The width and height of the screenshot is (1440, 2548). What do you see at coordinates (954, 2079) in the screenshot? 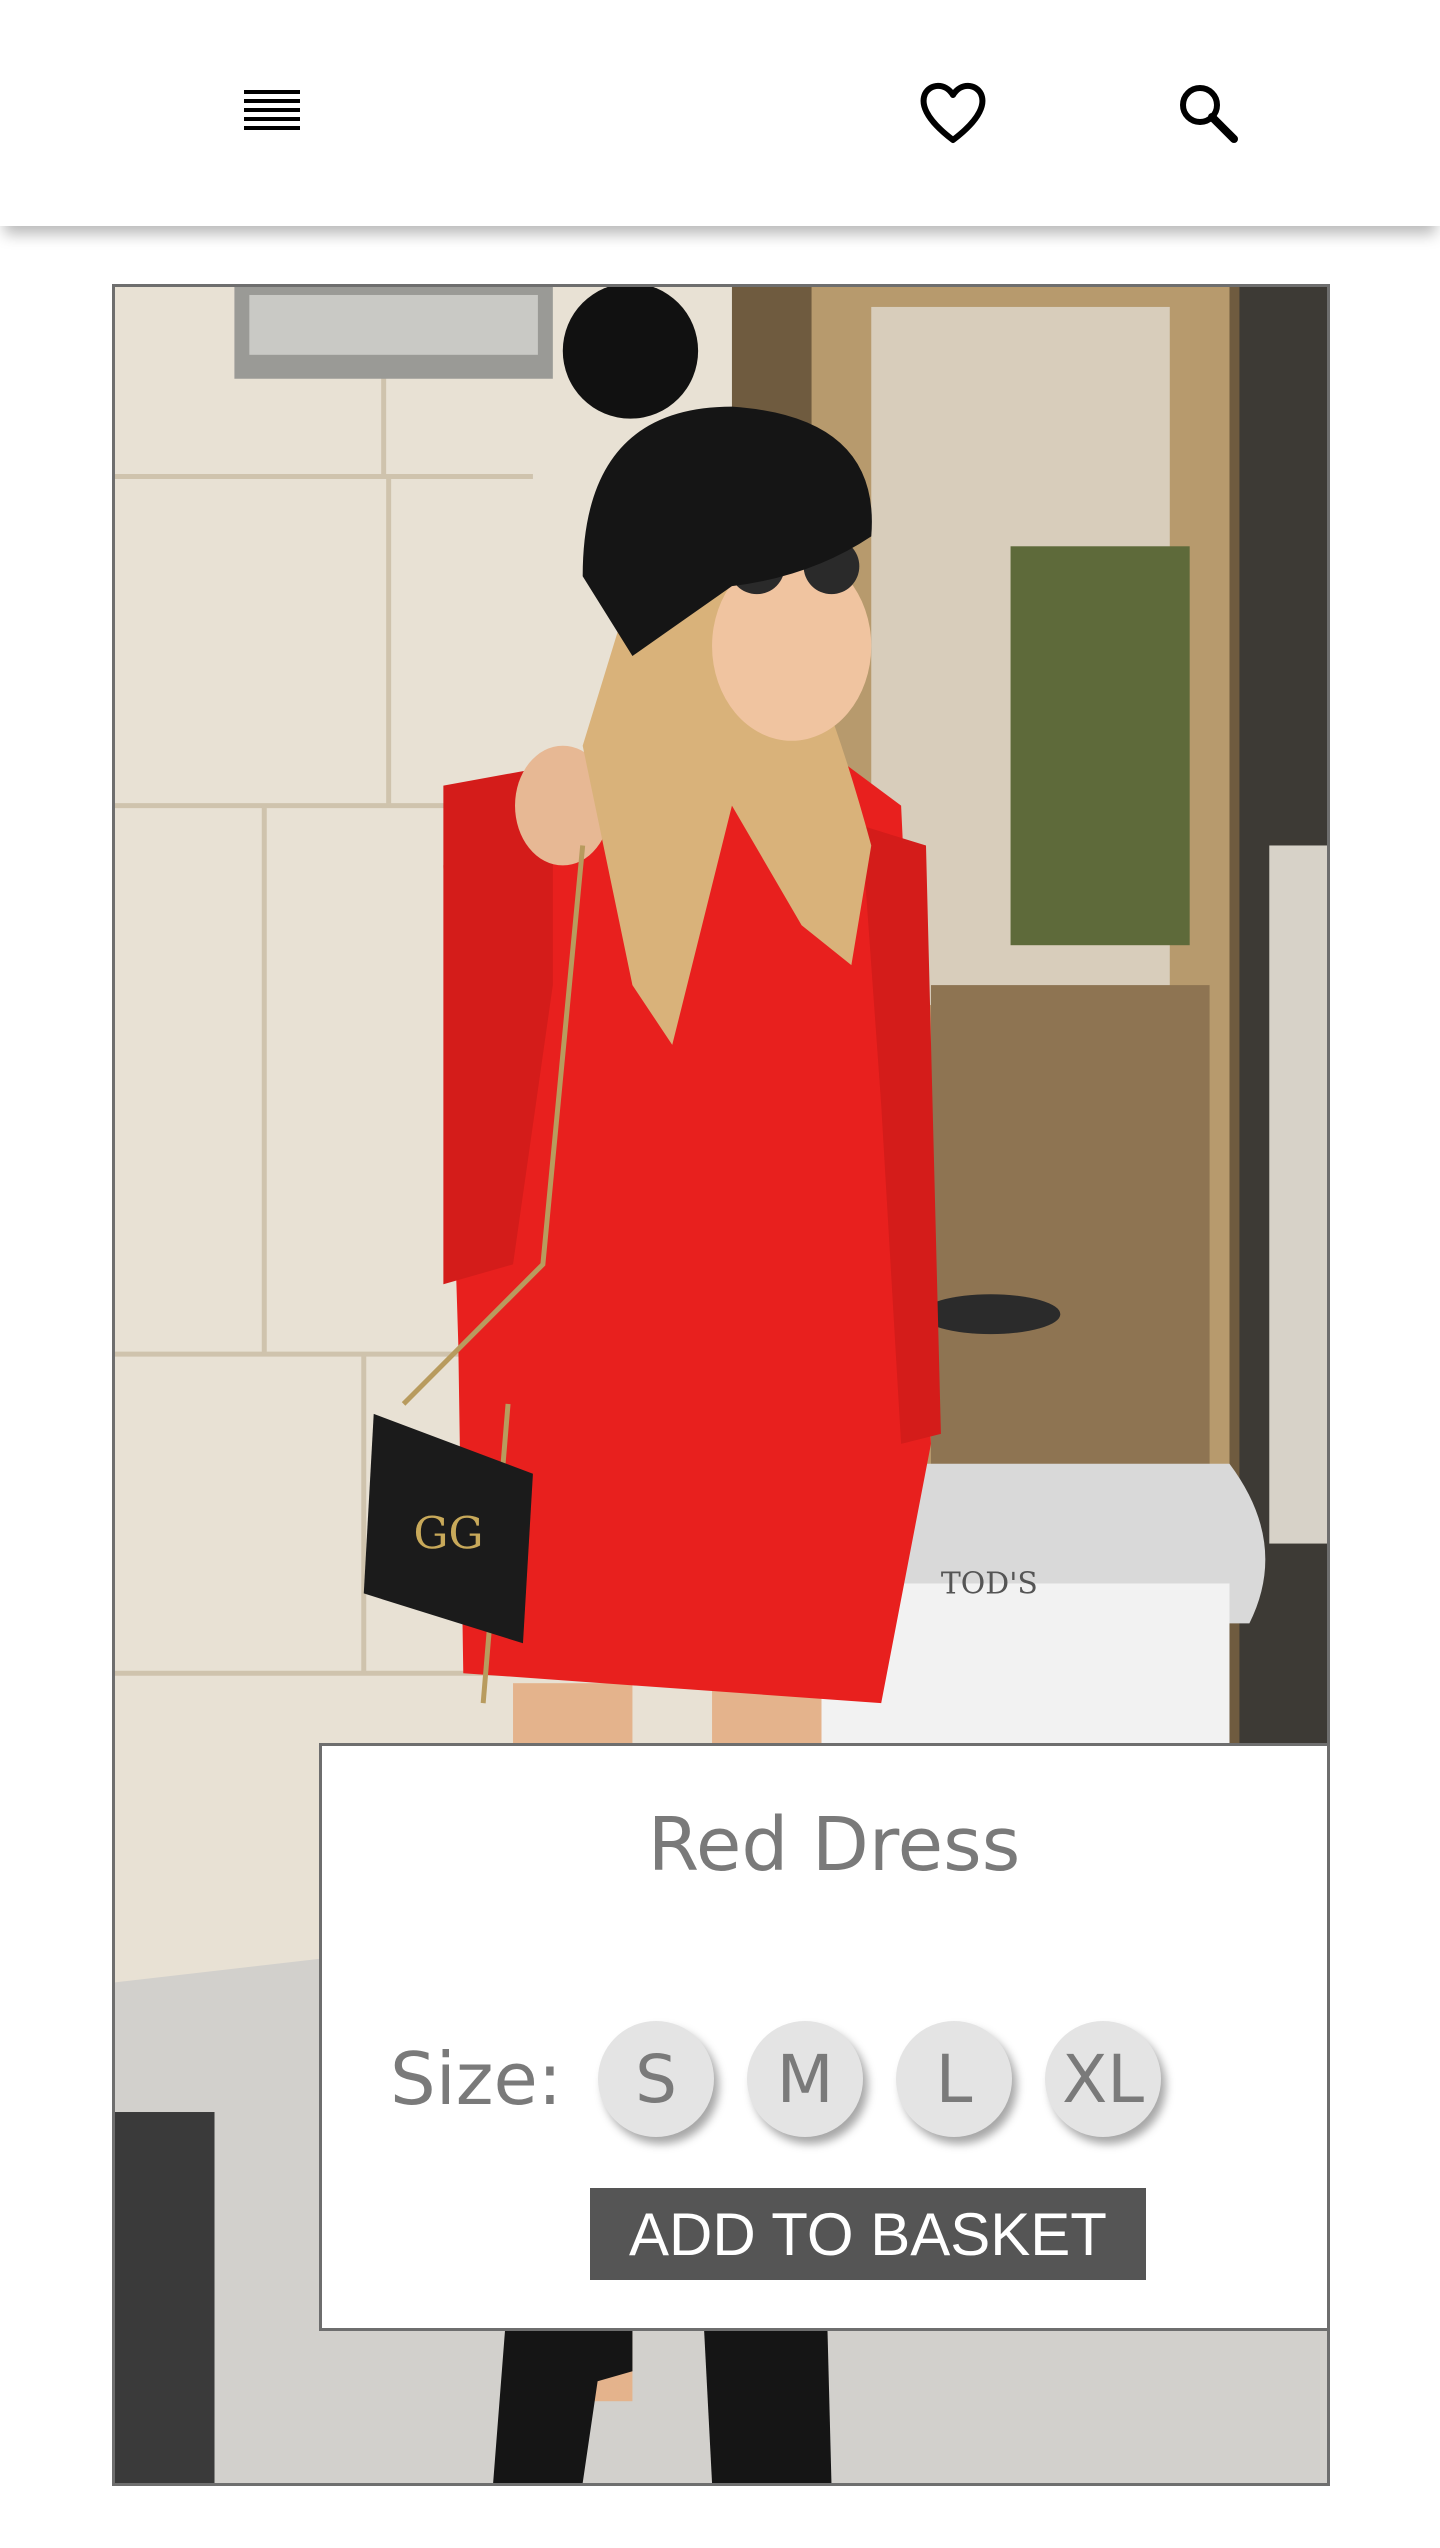
I see `size-option-l: L` at bounding box center [954, 2079].